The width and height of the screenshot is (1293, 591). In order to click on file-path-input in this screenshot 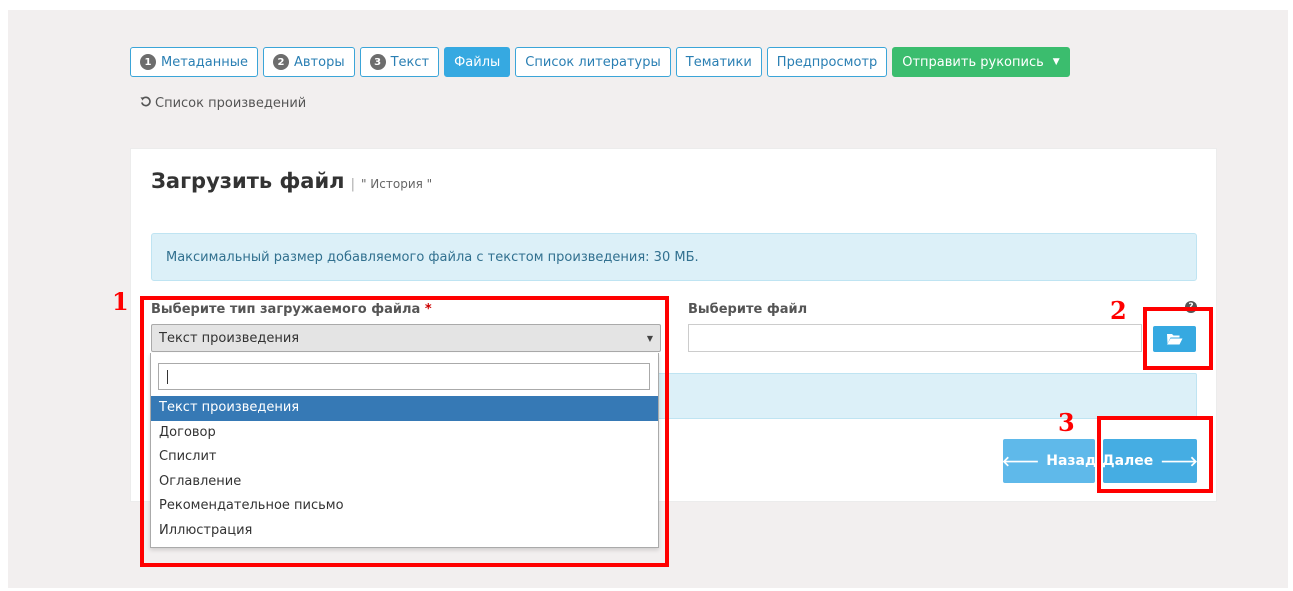, I will do `click(915, 338)`.